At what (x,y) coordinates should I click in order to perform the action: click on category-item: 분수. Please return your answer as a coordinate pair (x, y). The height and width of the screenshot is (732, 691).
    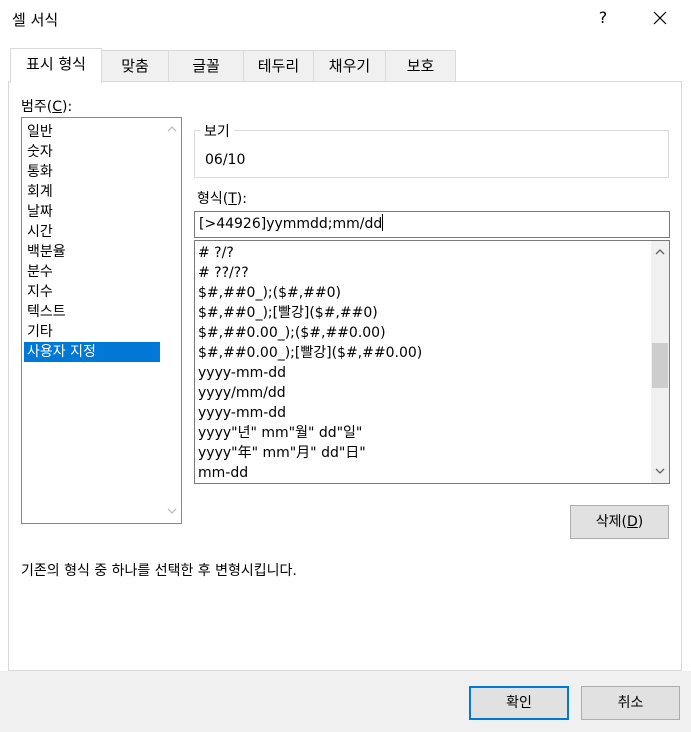
    Looking at the image, I should click on (92, 272).